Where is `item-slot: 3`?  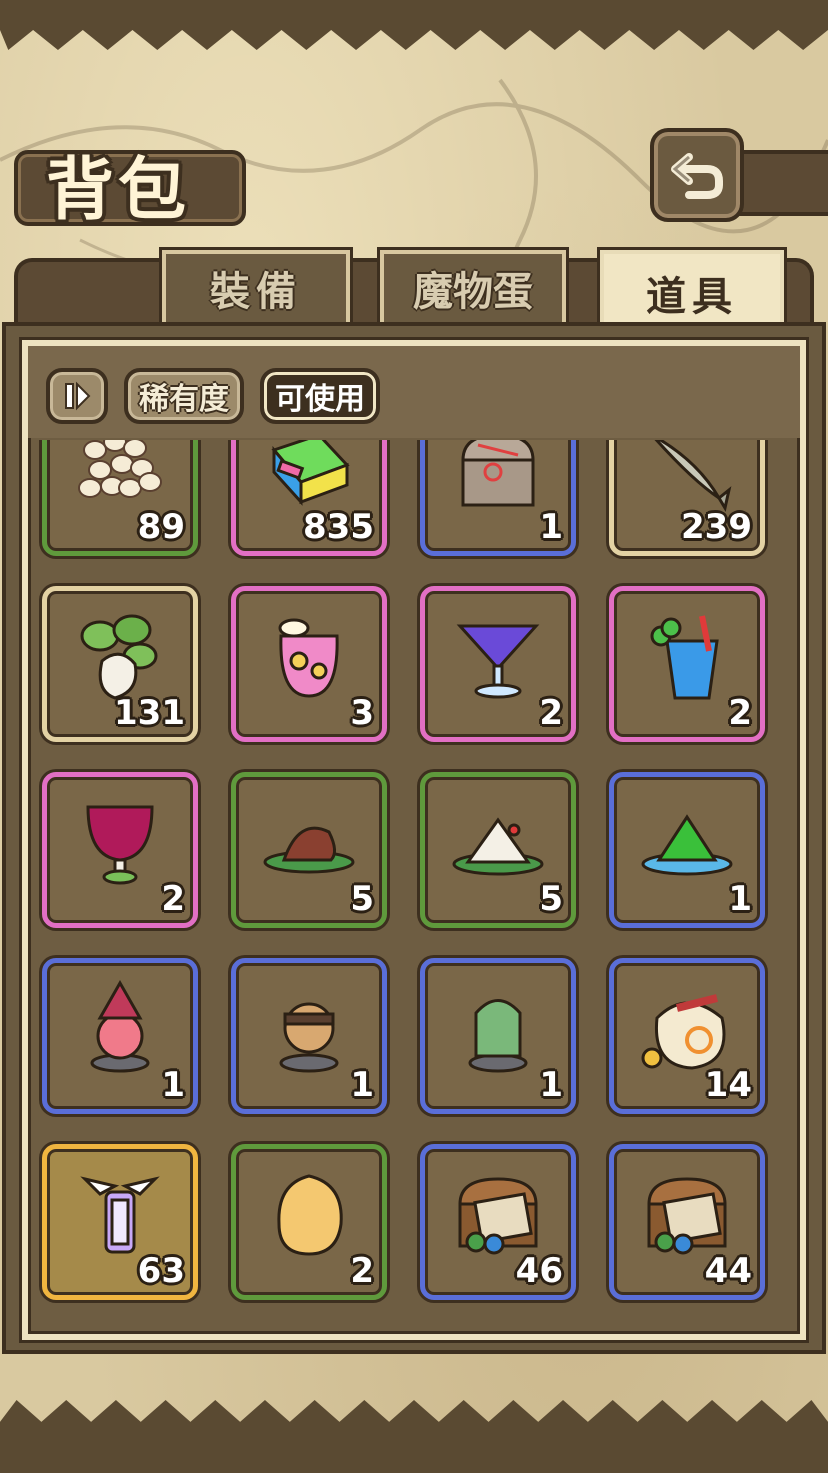 item-slot: 3 is located at coordinates (309, 664).